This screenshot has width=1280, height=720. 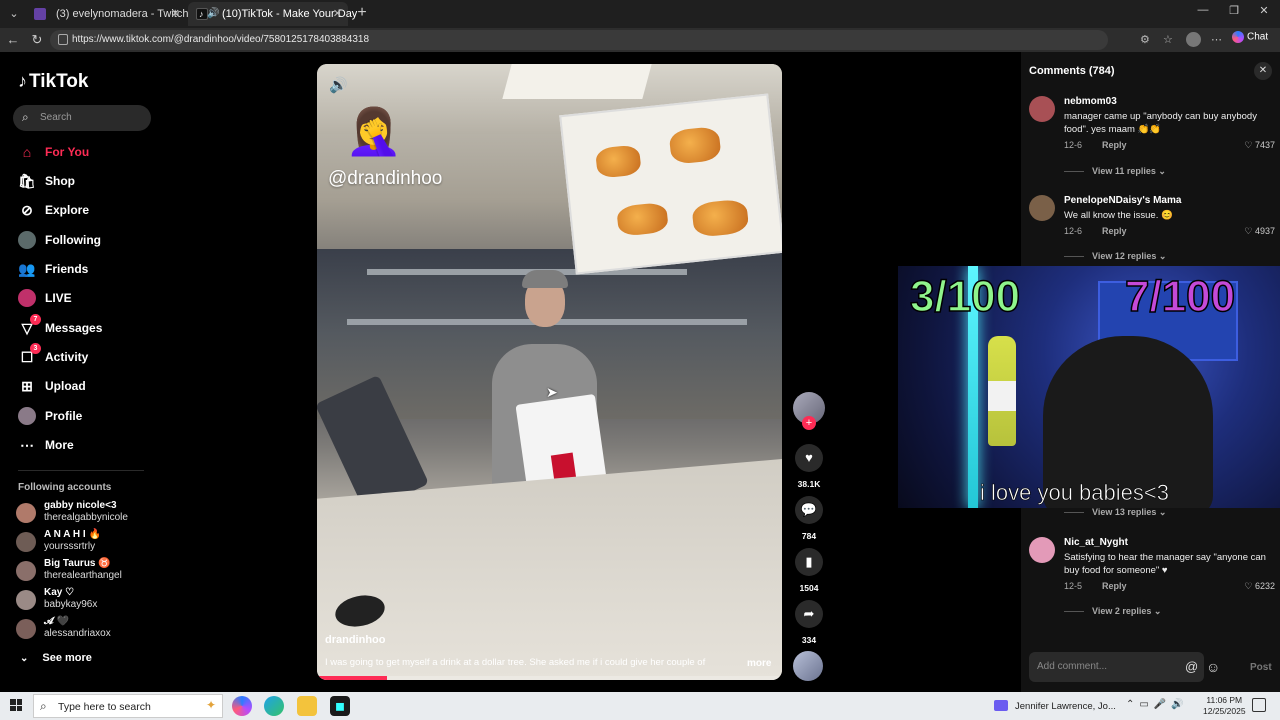 What do you see at coordinates (809, 510) in the screenshot?
I see `comment-button: 💬` at bounding box center [809, 510].